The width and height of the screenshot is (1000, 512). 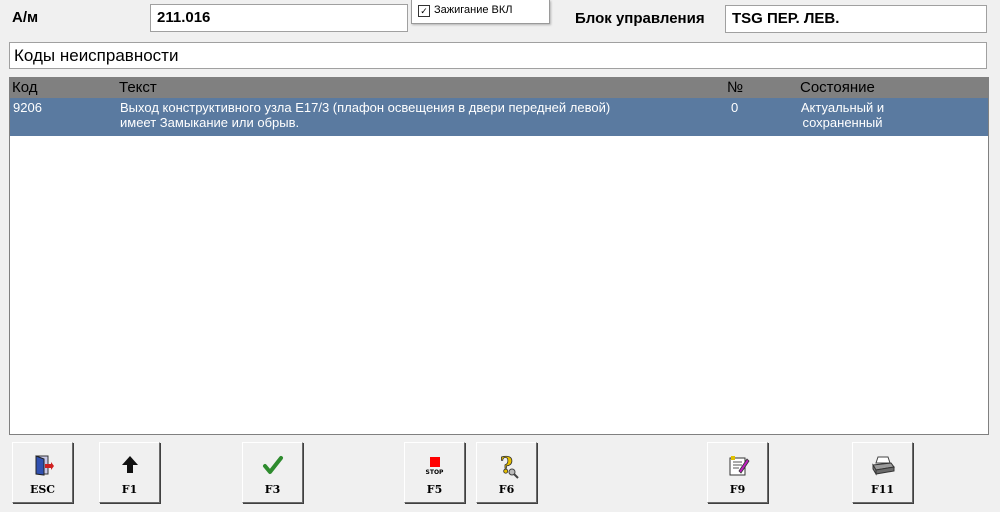 What do you see at coordinates (640, 18) in the screenshot?
I see `ecu-label: Блок управления` at bounding box center [640, 18].